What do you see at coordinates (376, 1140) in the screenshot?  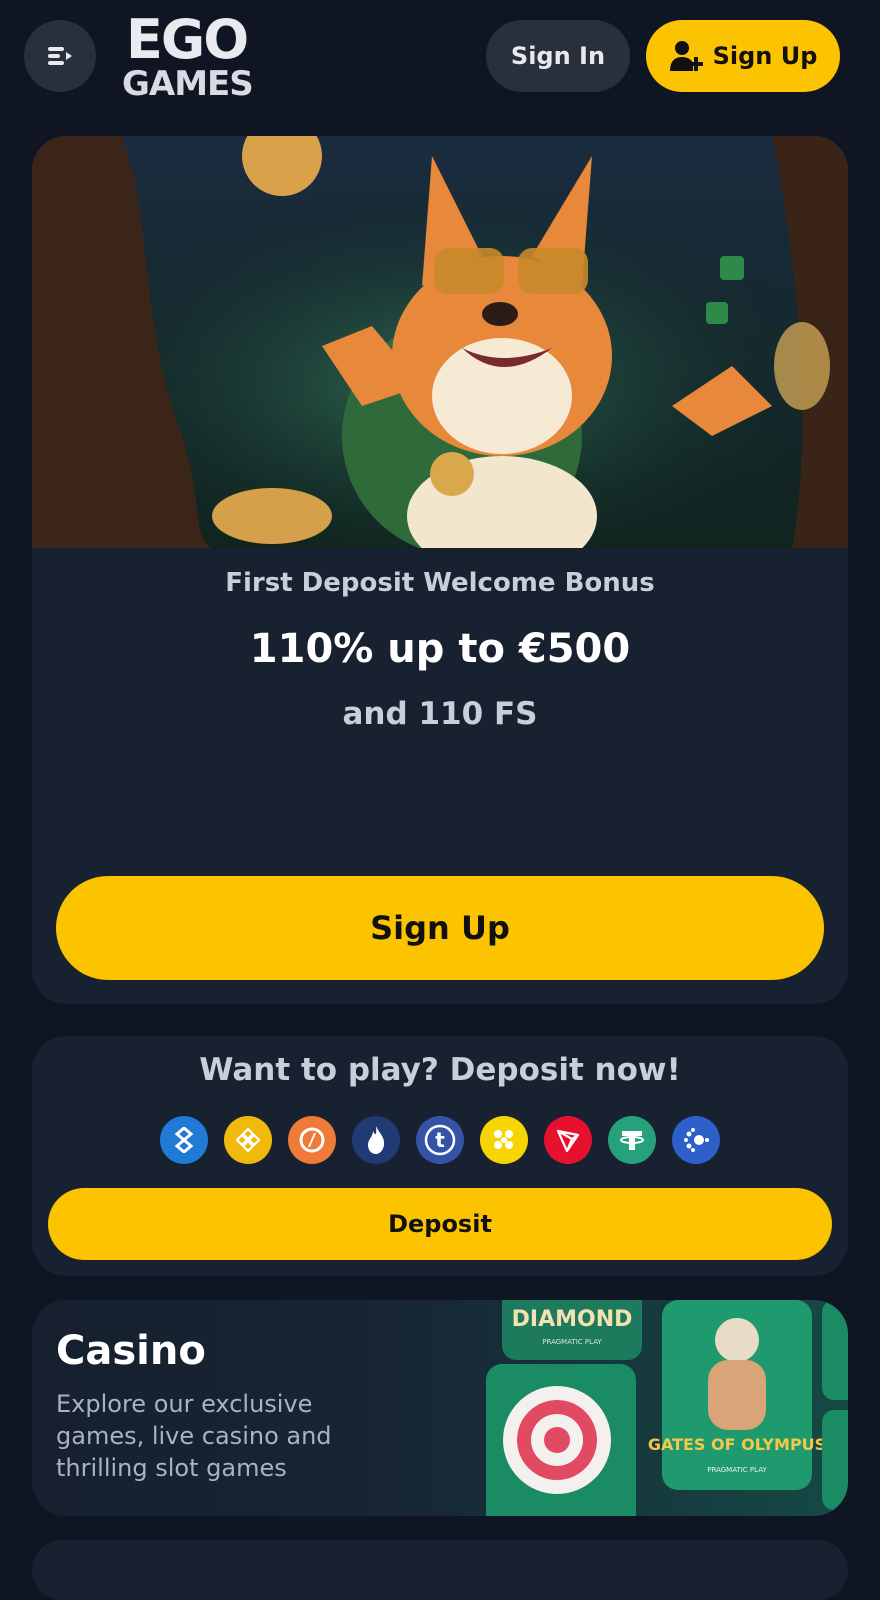 I see `flame-token-icon` at bounding box center [376, 1140].